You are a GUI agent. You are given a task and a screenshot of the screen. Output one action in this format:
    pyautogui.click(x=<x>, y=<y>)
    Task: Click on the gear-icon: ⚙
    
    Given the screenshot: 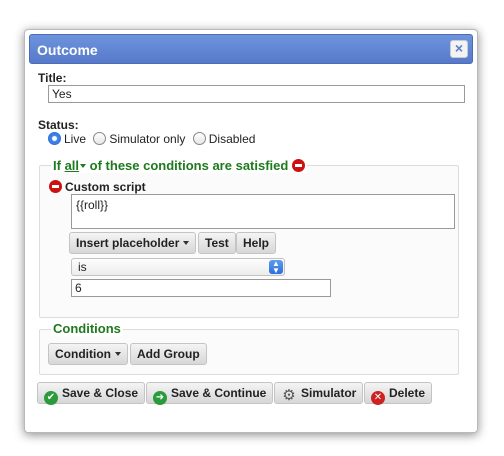 What is the action you would take?
    pyautogui.click(x=289, y=395)
    